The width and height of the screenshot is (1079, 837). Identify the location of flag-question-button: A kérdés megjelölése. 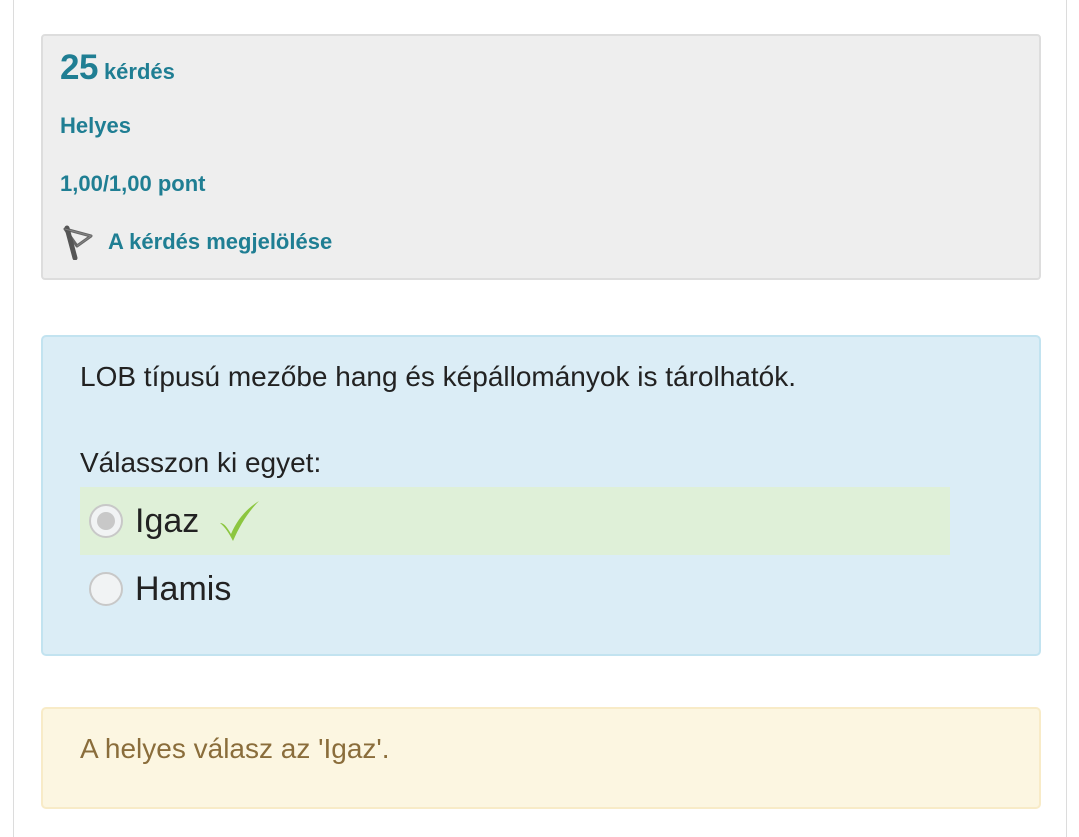
(197, 242).